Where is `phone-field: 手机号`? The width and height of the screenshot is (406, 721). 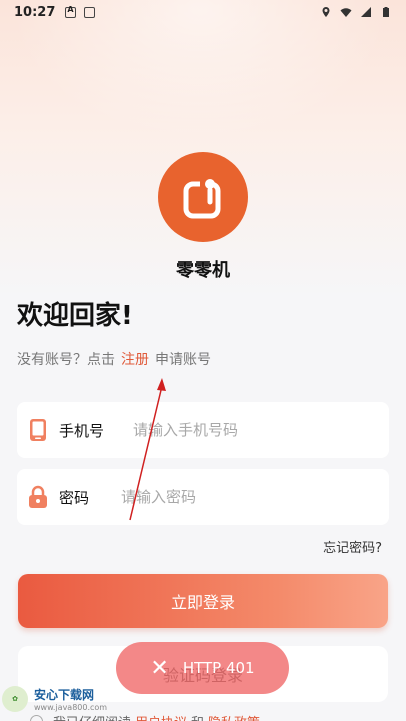 phone-field: 手机号 is located at coordinates (203, 430).